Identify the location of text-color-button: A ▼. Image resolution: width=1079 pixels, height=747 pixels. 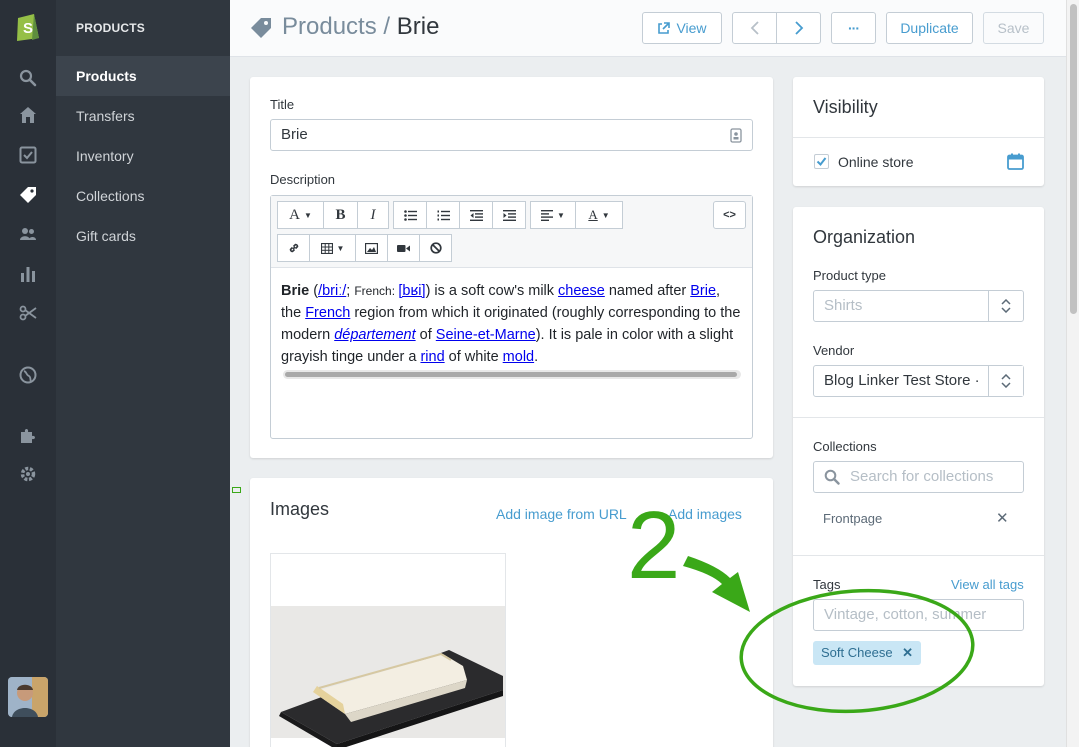
(599, 215).